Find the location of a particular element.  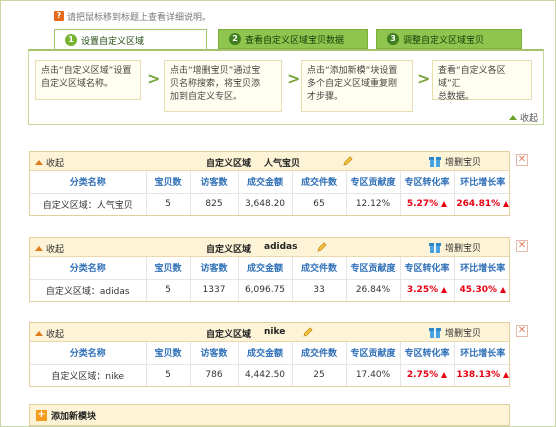

col-header: 专区转化率 is located at coordinates (427, 182).